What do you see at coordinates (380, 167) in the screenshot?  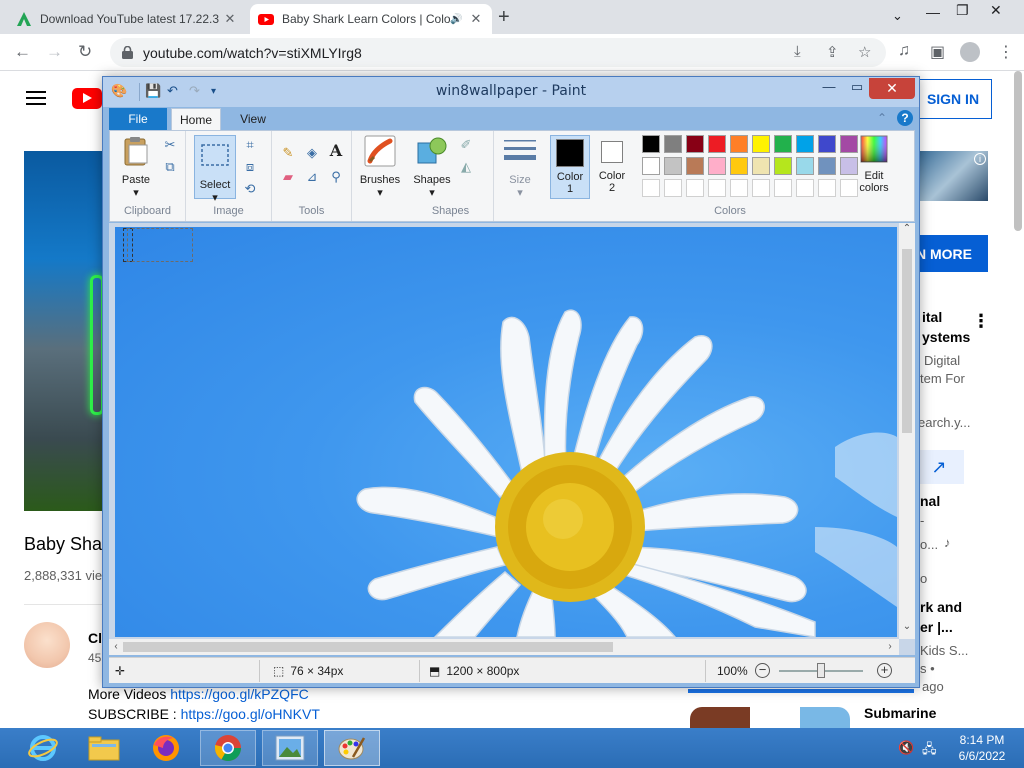 I see `brushes-button: Brushes ▾` at bounding box center [380, 167].